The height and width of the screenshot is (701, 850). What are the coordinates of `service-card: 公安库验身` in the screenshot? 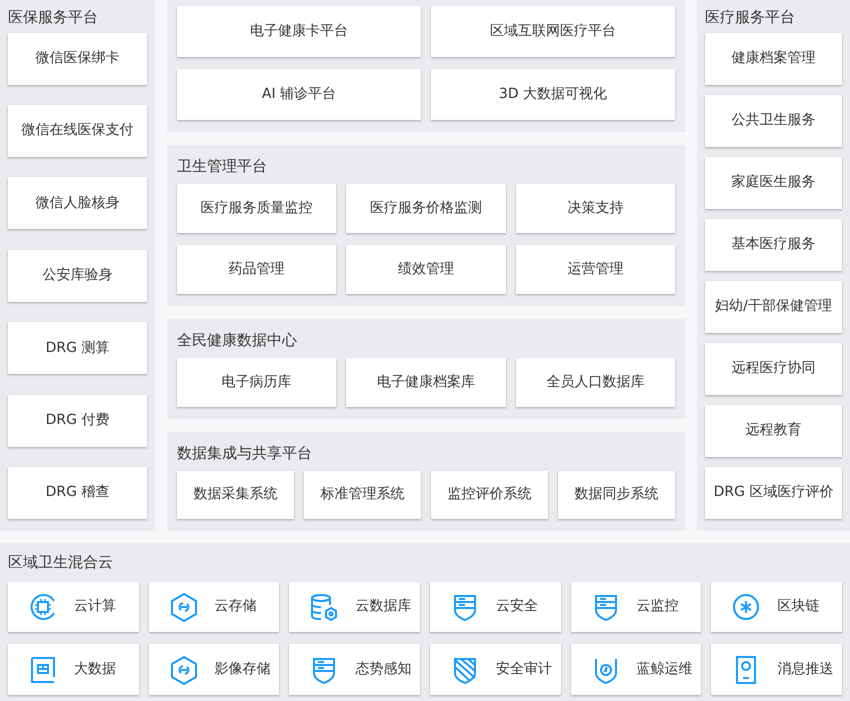 It's located at (77, 276).